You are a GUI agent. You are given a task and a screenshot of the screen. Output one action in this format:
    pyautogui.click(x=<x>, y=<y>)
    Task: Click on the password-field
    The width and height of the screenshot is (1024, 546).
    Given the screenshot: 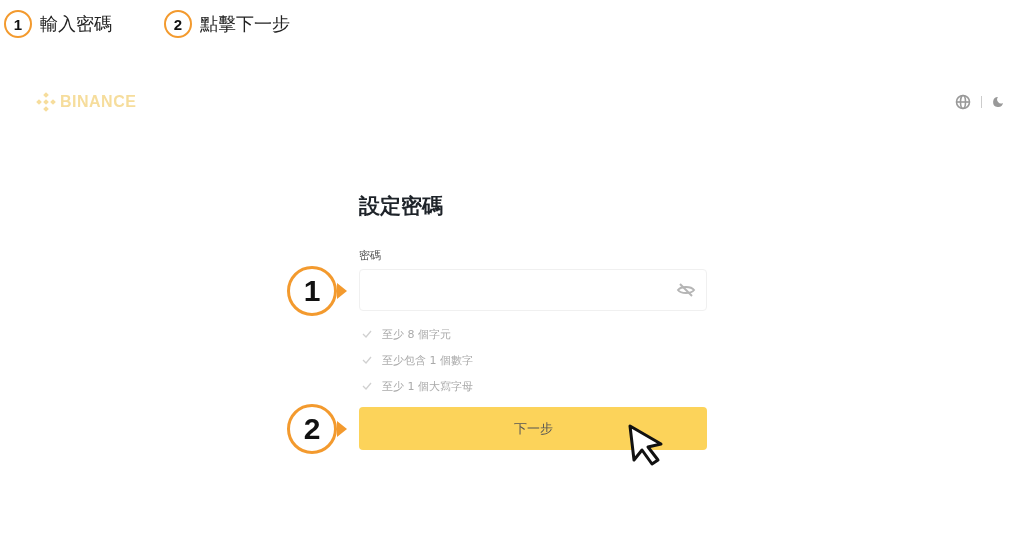 What is the action you would take?
    pyautogui.click(x=533, y=290)
    